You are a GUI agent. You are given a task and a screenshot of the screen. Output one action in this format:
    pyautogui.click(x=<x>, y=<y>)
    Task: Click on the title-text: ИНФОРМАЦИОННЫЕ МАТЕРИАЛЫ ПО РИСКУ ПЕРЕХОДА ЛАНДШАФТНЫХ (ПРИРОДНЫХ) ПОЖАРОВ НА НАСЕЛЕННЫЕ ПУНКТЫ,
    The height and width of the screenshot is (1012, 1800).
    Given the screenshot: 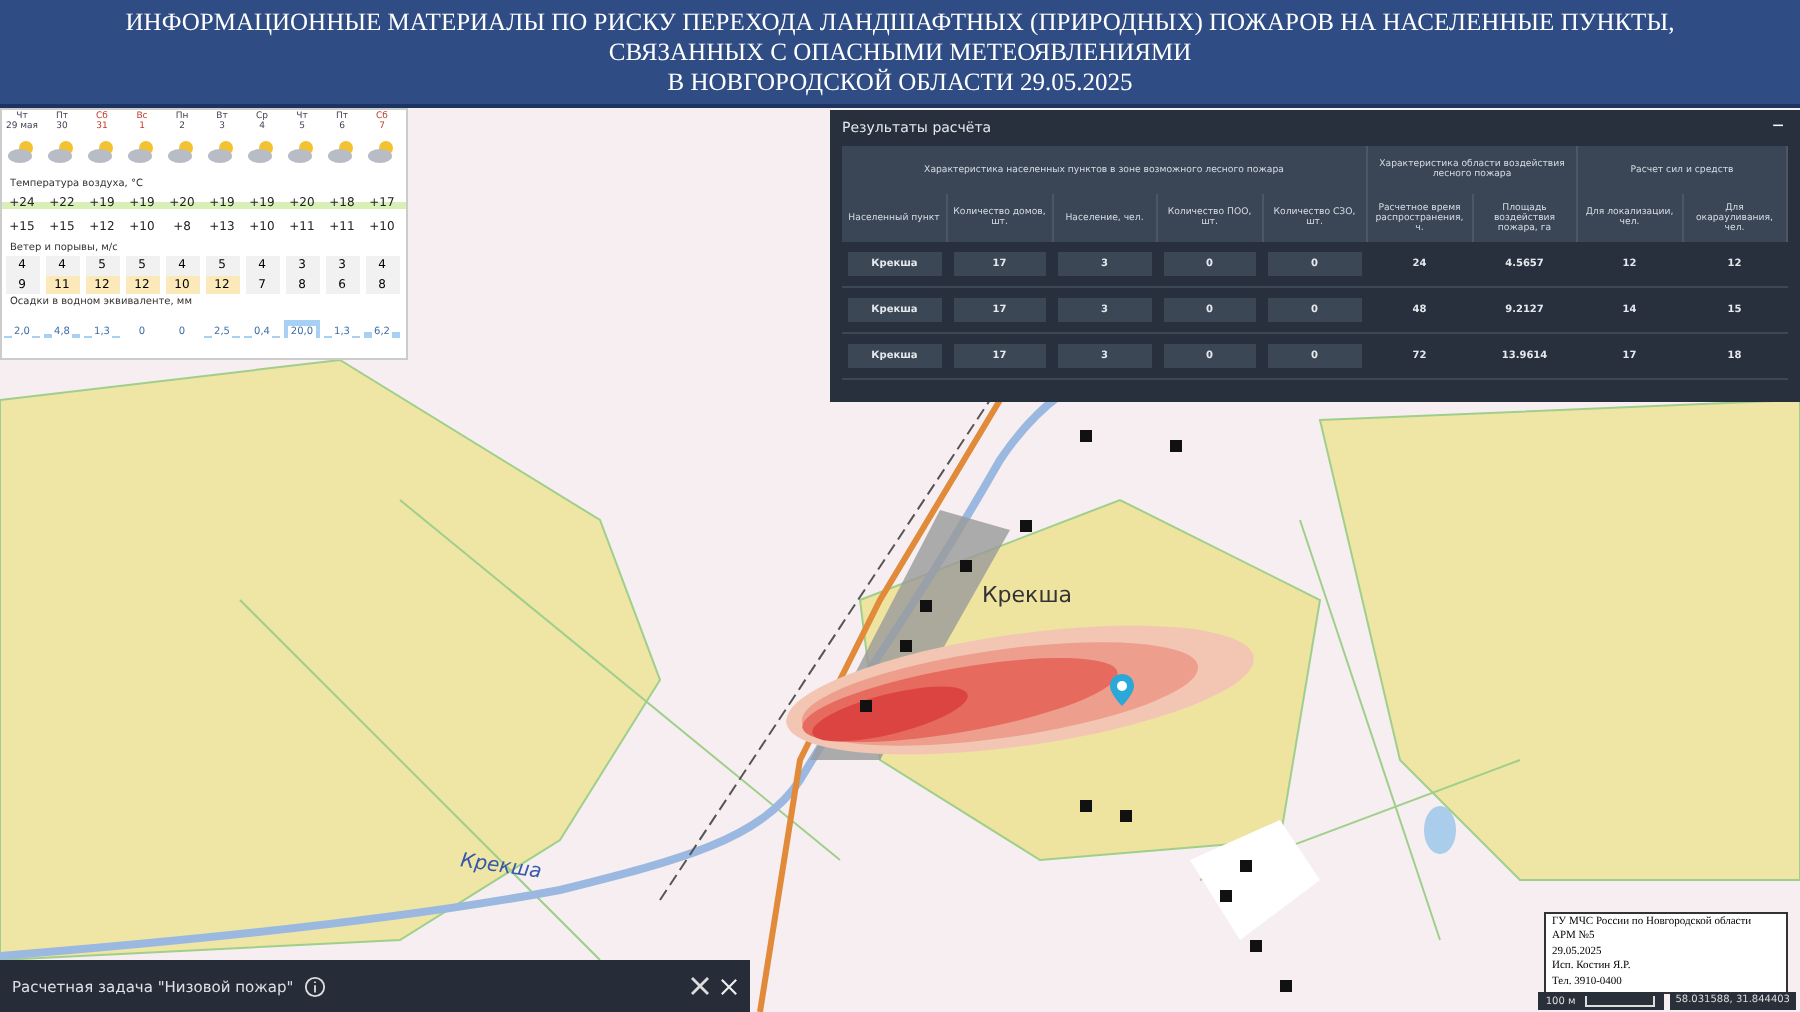 What is the action you would take?
    pyautogui.click(x=900, y=22)
    